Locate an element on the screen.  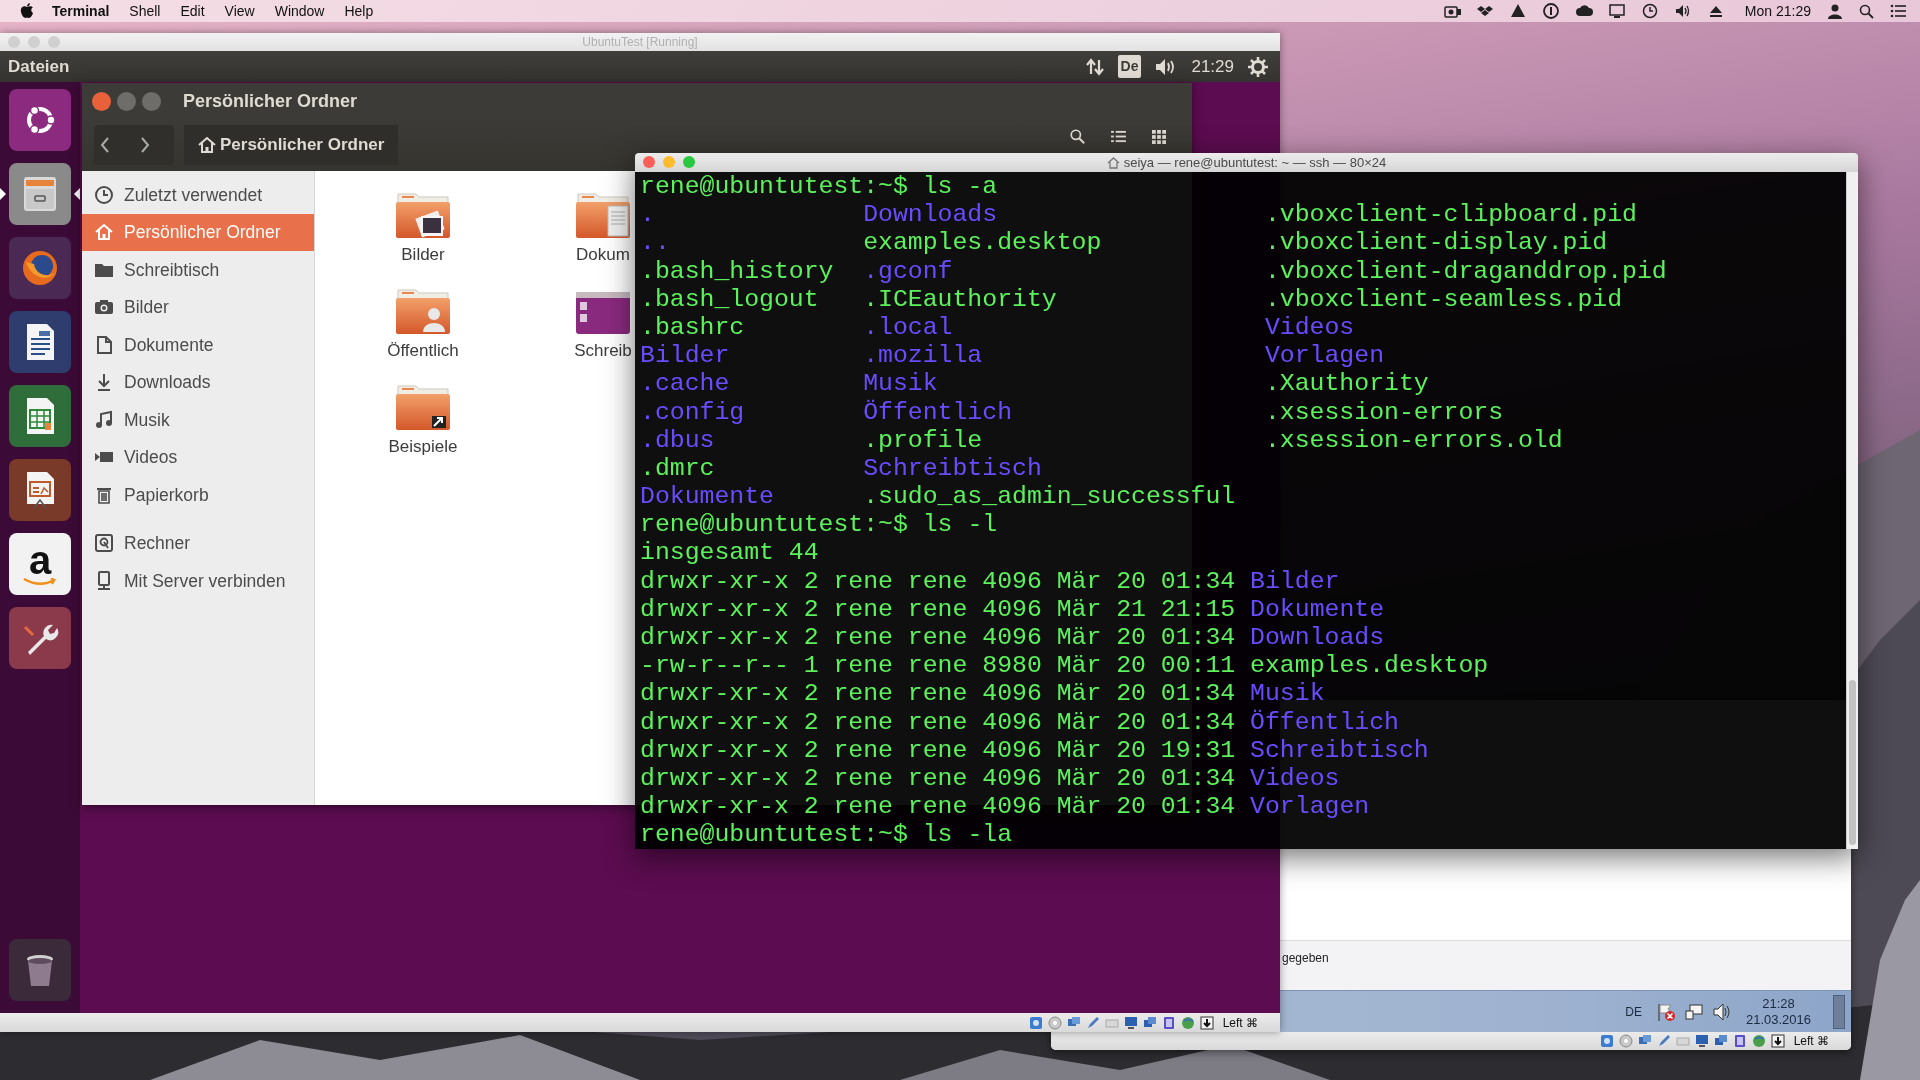
app-menu: Terminal is located at coordinates (81, 11).